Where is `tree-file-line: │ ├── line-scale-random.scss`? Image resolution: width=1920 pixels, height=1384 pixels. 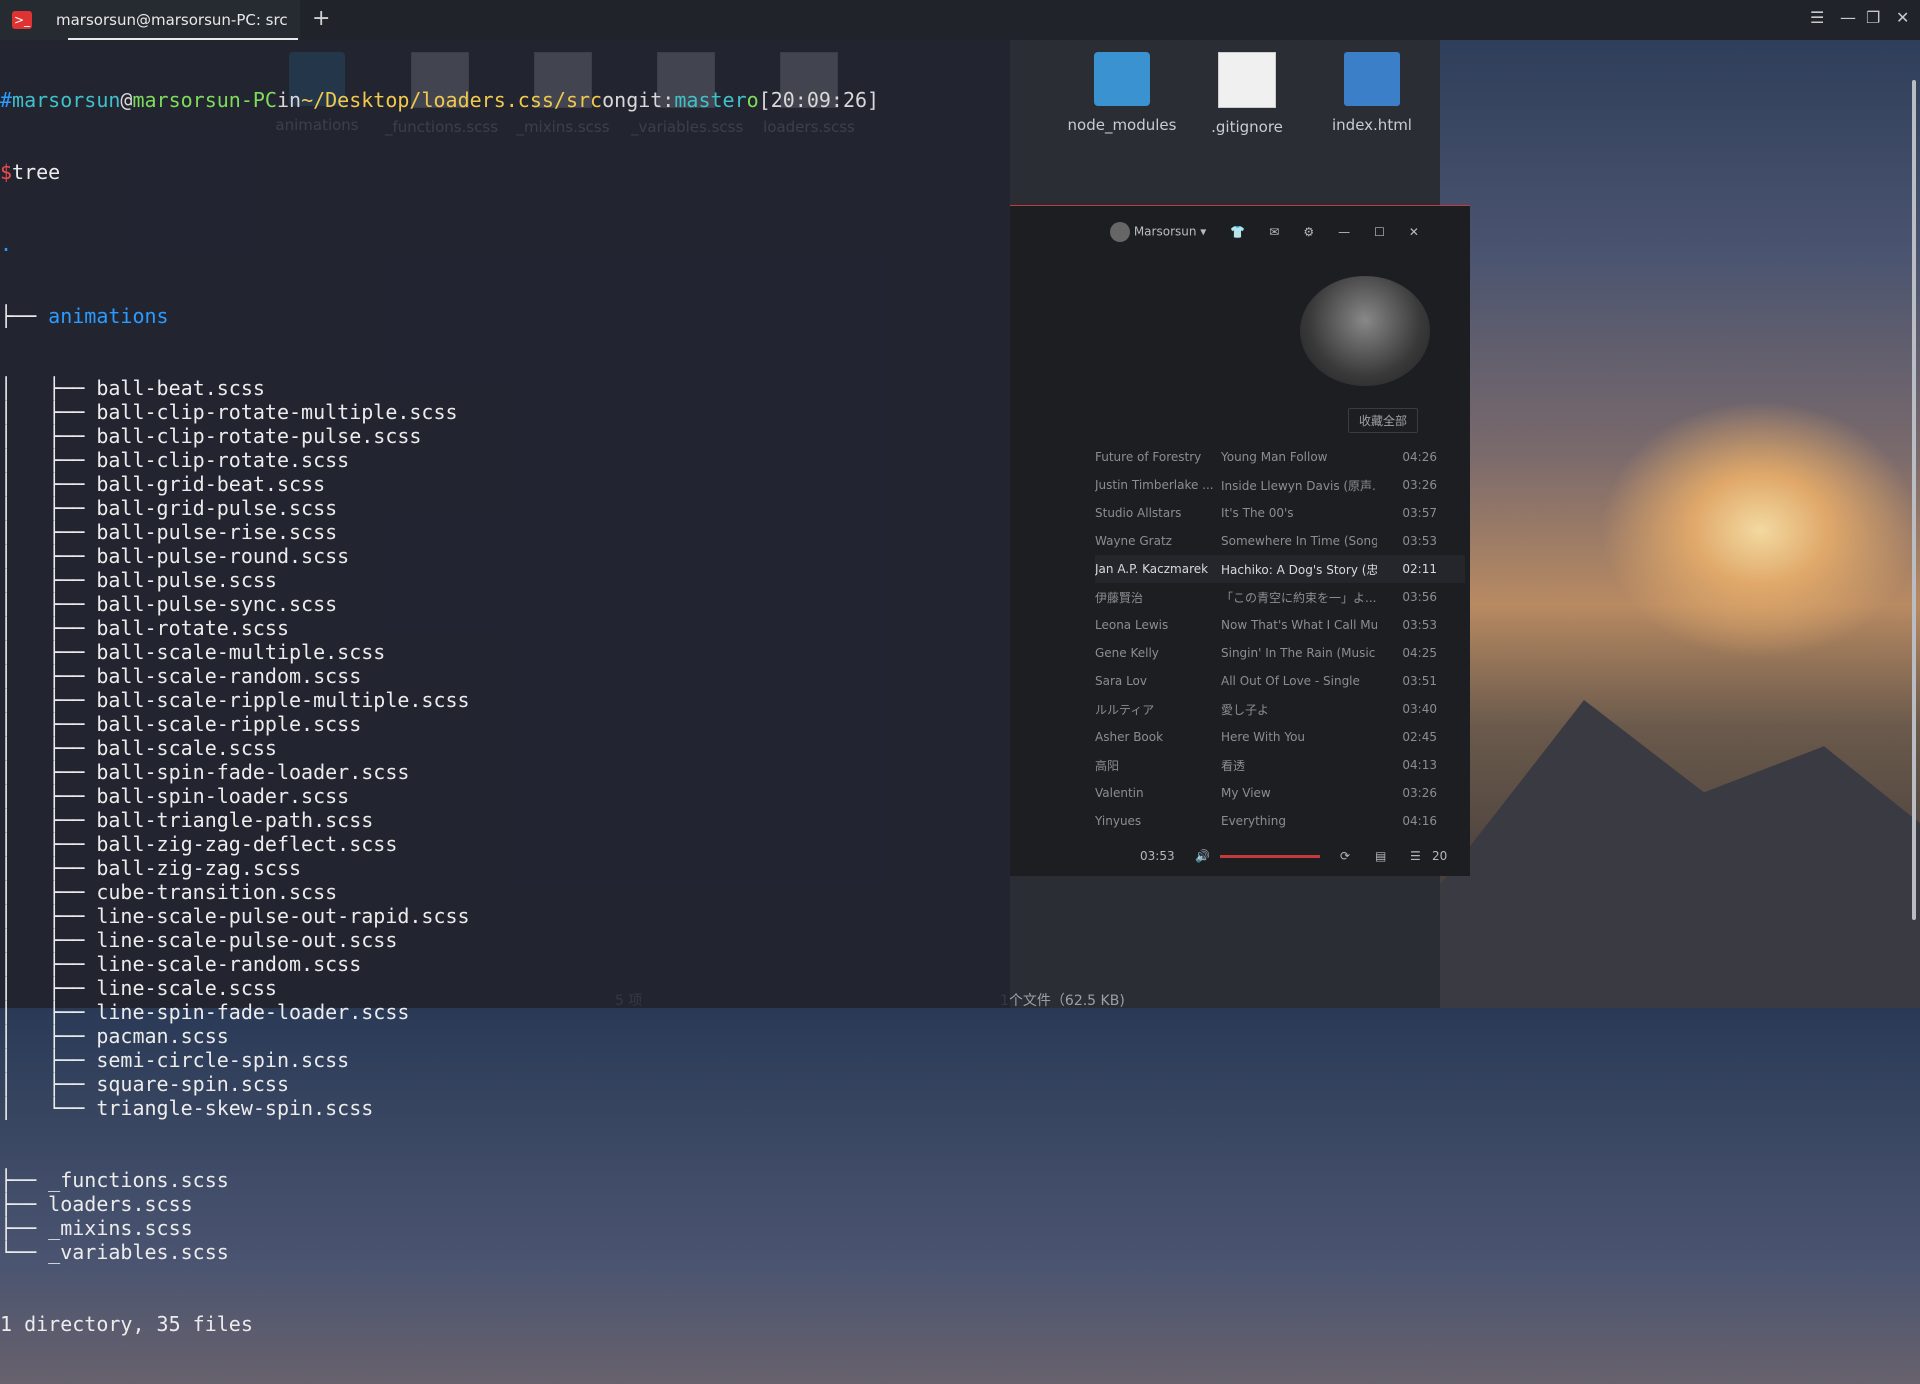 tree-file-line: │ ├── line-scale-random.scss is located at coordinates (181, 964).